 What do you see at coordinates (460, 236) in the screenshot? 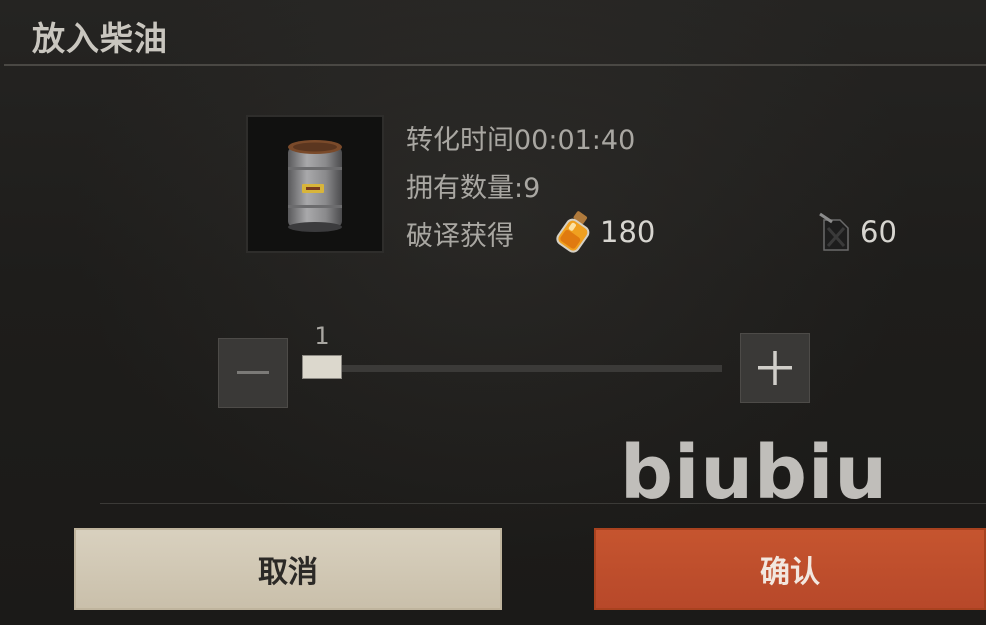
I see `reward-label: 破译获得` at bounding box center [460, 236].